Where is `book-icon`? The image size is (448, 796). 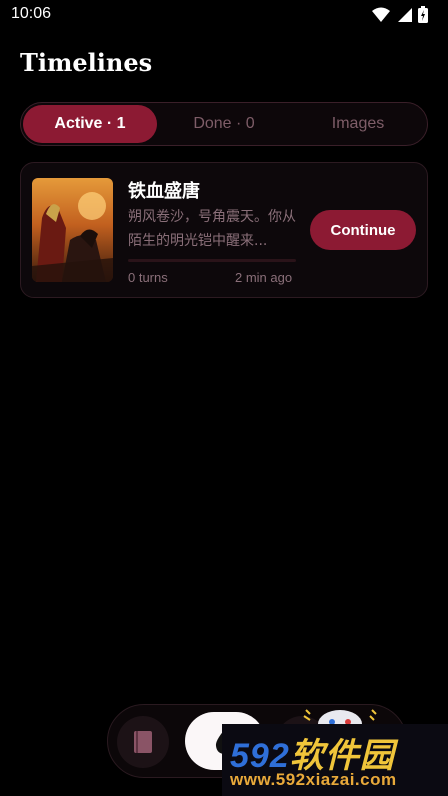 book-icon is located at coordinates (143, 742).